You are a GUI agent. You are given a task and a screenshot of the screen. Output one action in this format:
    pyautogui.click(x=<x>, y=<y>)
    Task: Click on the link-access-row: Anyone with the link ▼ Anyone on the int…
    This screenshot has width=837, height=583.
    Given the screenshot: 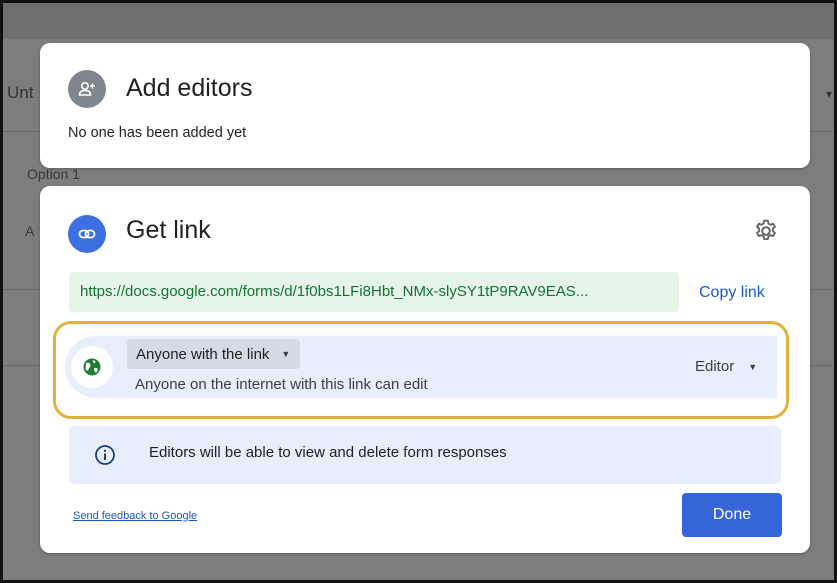 What is the action you would take?
    pyautogui.click(x=421, y=367)
    